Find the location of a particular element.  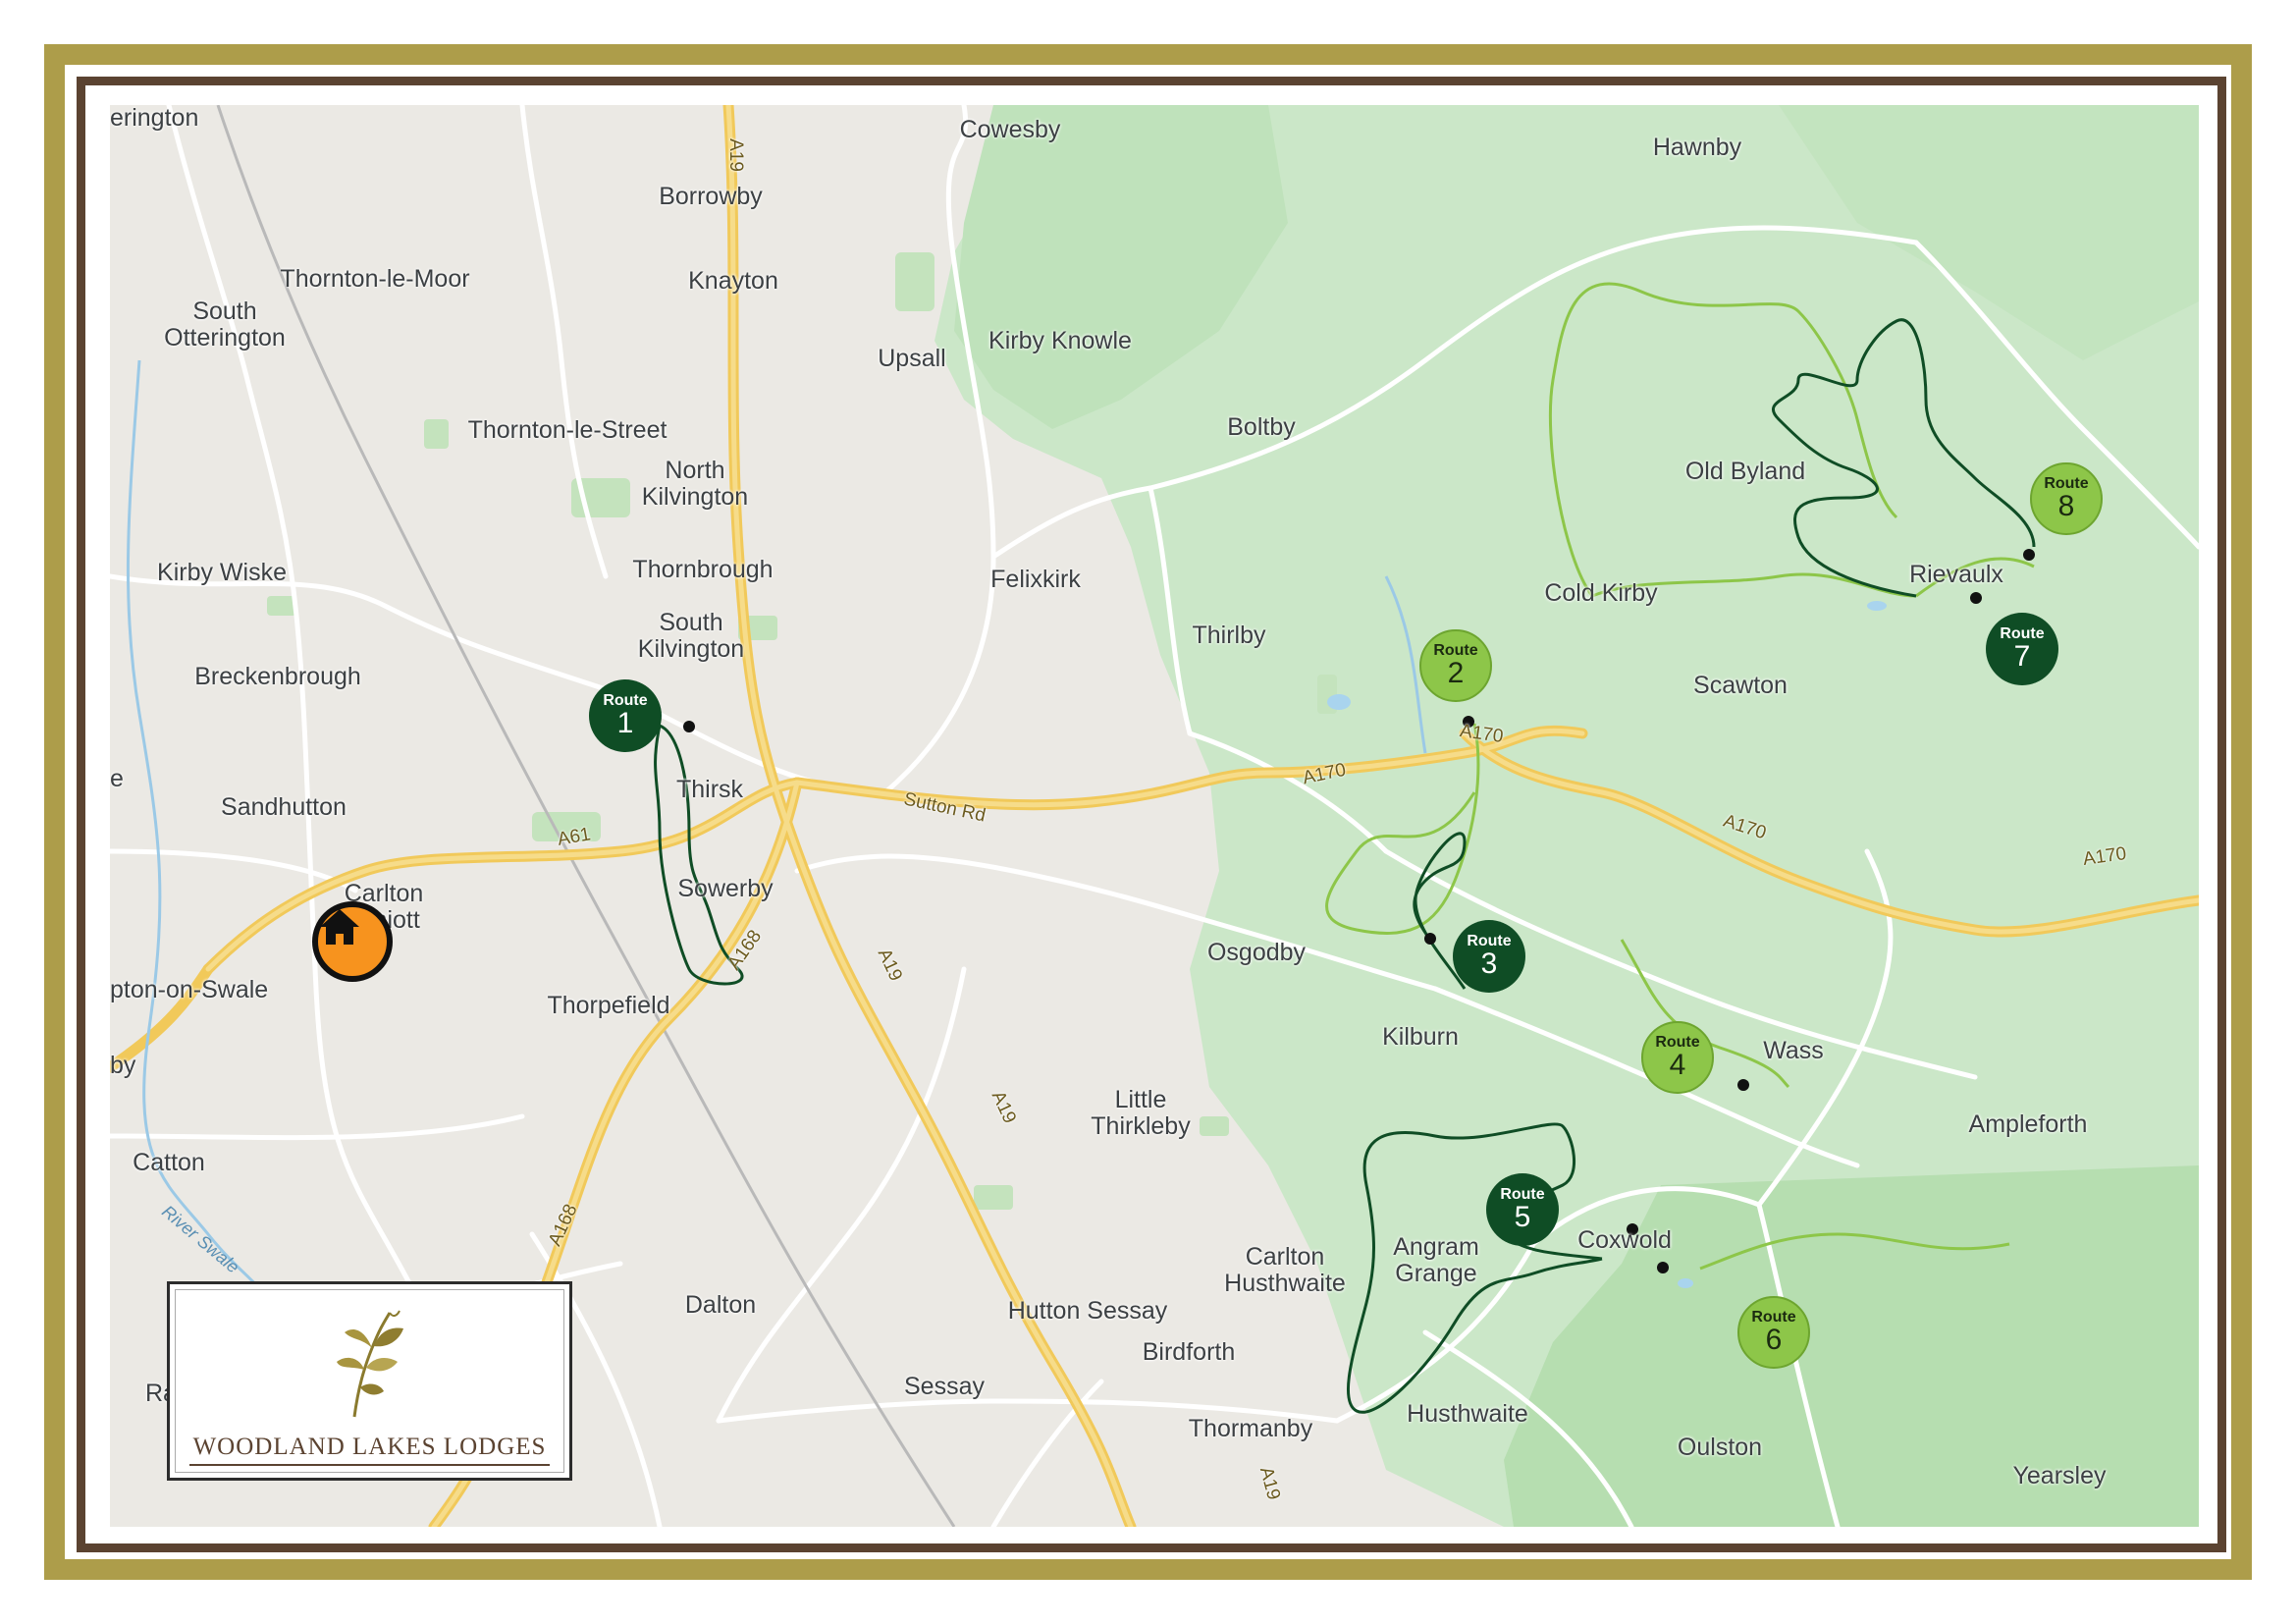

route-marker-number: 6 is located at coordinates (1774, 1340).